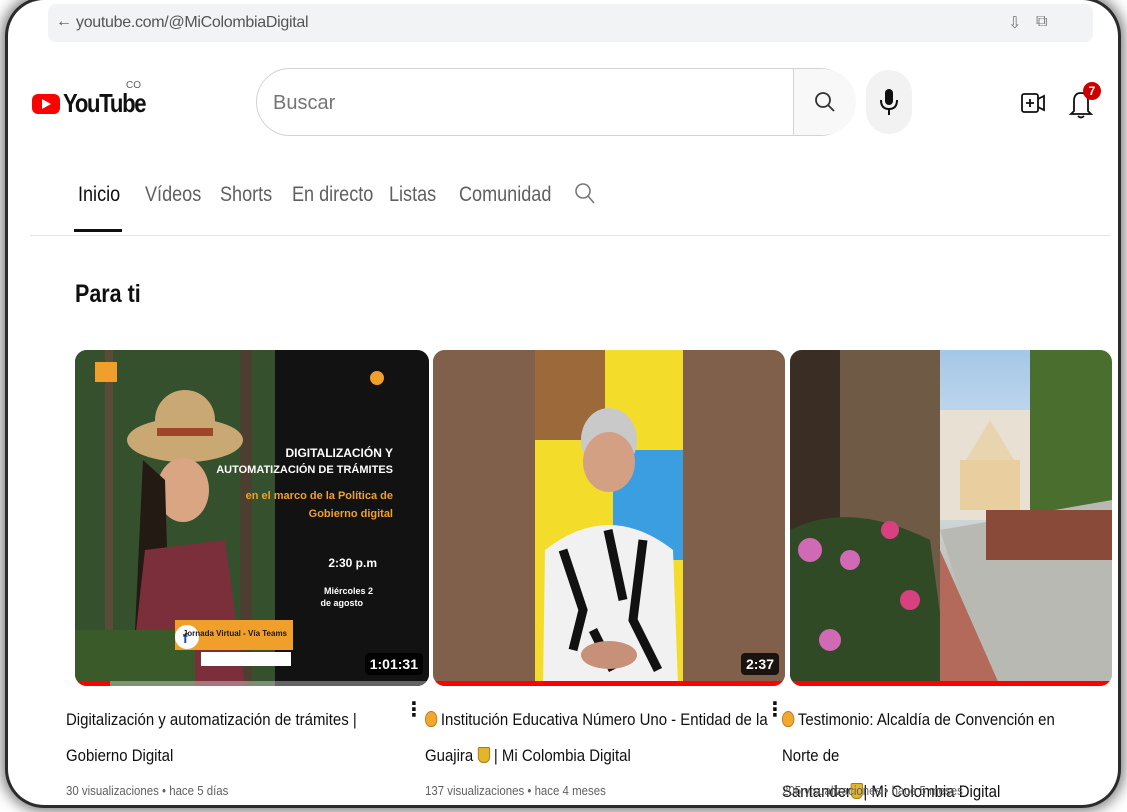 The height and width of the screenshot is (812, 1127). I want to click on video-meta-3: 205 visualizaciones • hace 5 meses, so click(872, 790).